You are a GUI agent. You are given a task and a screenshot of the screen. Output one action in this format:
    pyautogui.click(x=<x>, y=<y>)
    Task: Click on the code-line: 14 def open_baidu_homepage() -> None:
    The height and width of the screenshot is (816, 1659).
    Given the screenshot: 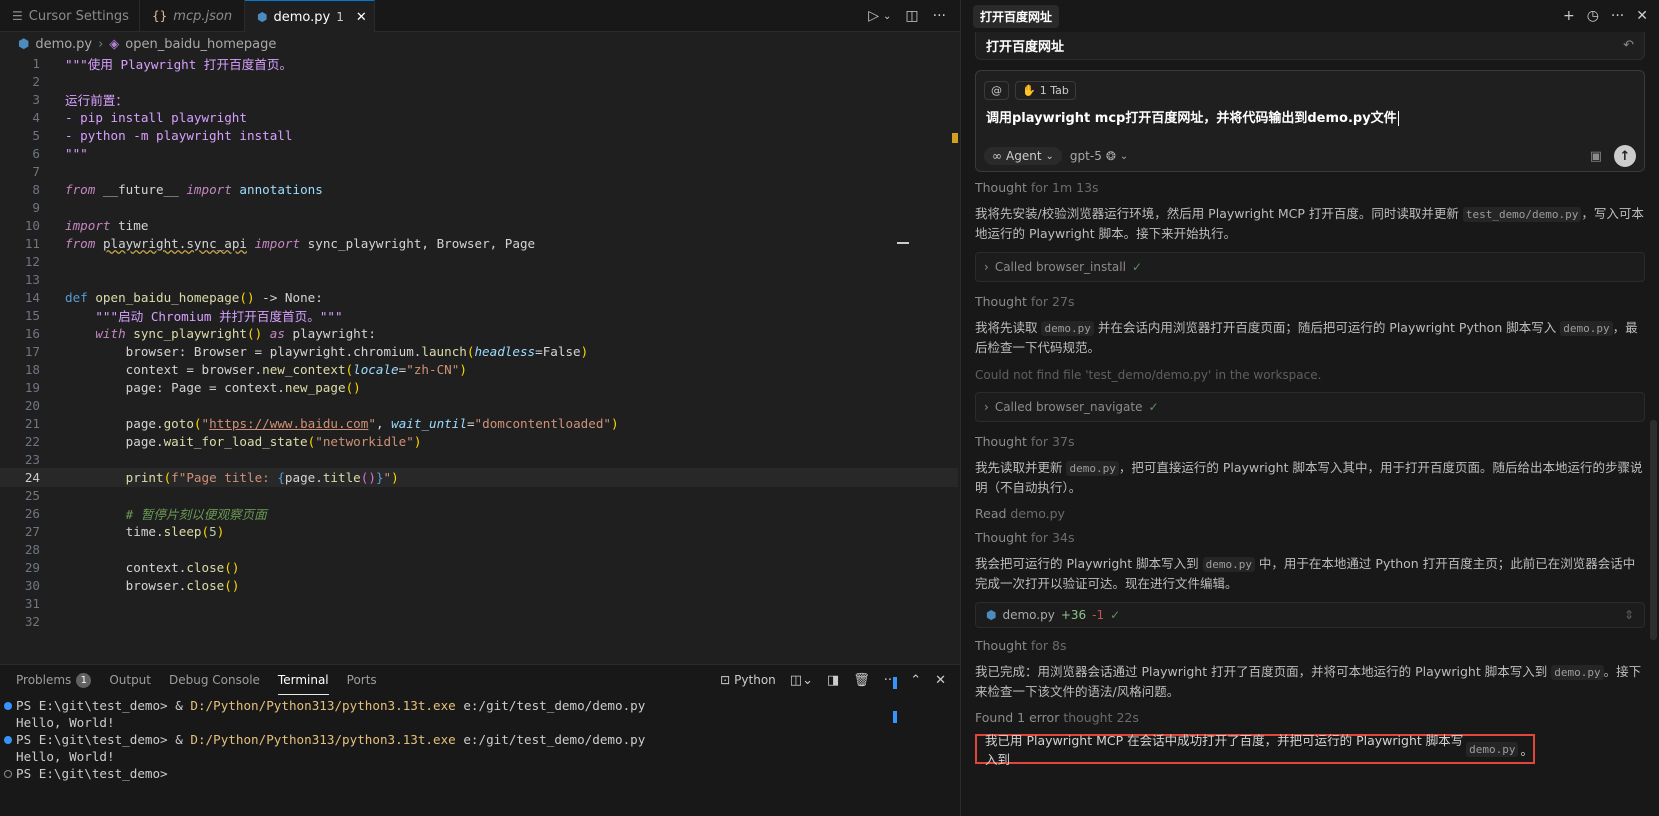 What is the action you would take?
    pyautogui.click(x=479, y=297)
    